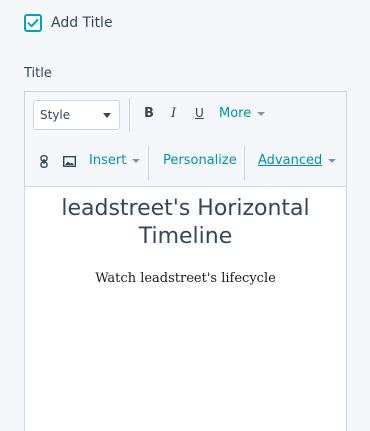 This screenshot has height=431, width=370. I want to click on bold-button: B, so click(149, 113).